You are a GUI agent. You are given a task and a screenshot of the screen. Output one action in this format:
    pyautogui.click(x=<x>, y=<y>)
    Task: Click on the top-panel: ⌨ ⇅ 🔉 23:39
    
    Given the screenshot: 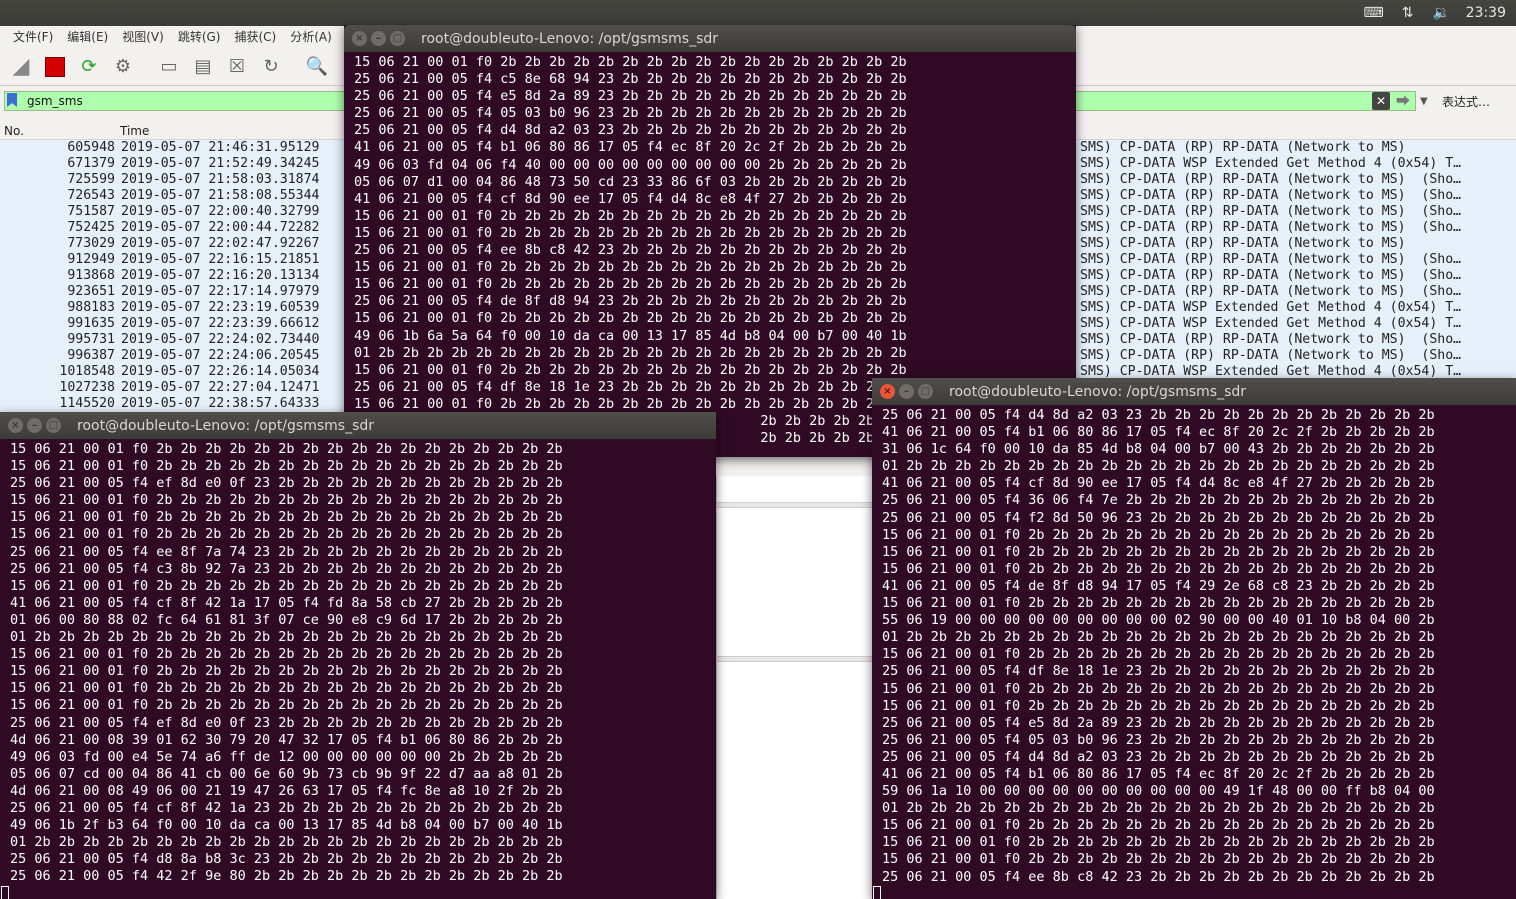 What is the action you would take?
    pyautogui.click(x=758, y=13)
    